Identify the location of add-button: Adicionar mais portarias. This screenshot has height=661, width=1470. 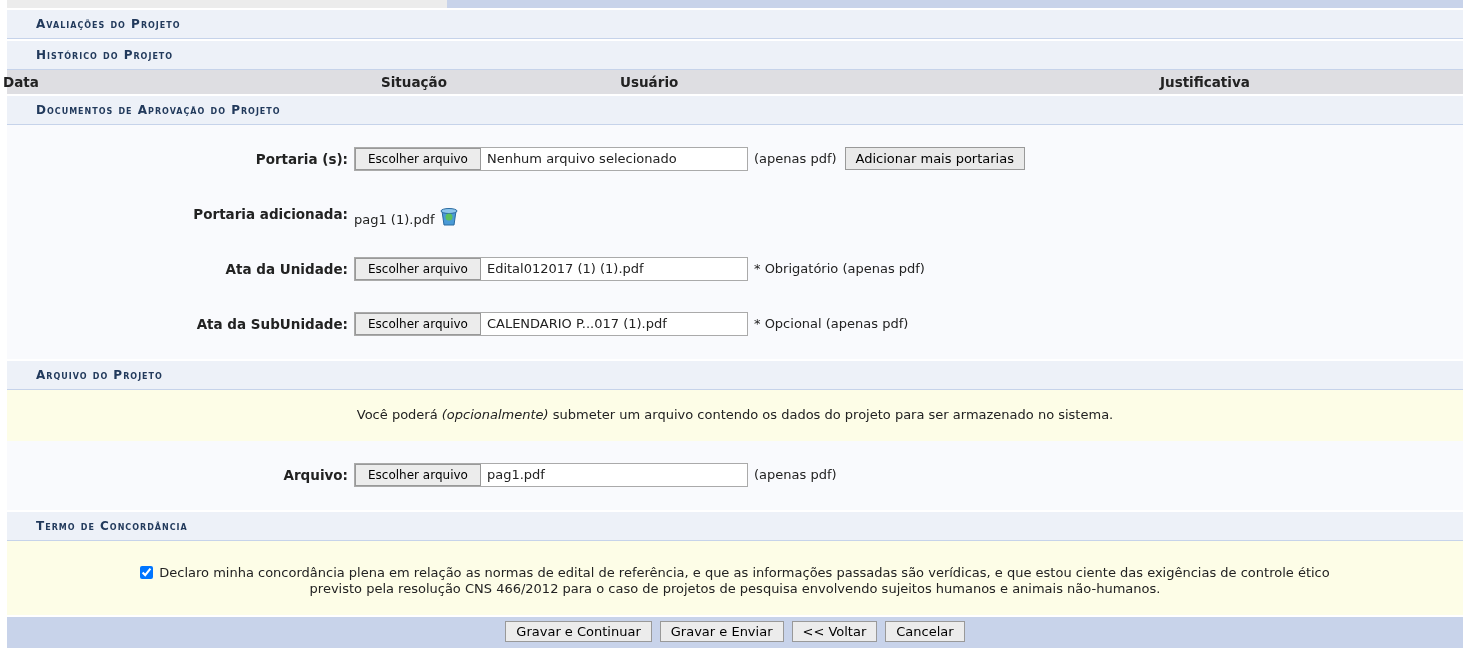
(934, 158).